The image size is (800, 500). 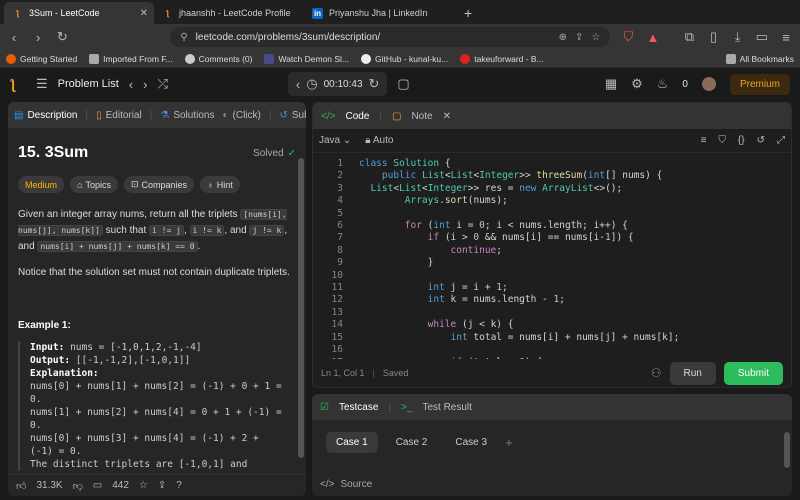 What do you see at coordinates (38, 37) in the screenshot?
I see `forward-icon: ›` at bounding box center [38, 37].